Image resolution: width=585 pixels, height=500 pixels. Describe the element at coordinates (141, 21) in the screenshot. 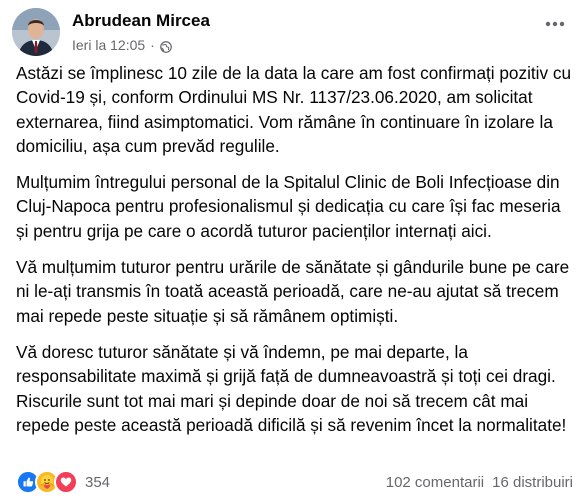

I see `author-name: Abrudean Mircea` at that location.